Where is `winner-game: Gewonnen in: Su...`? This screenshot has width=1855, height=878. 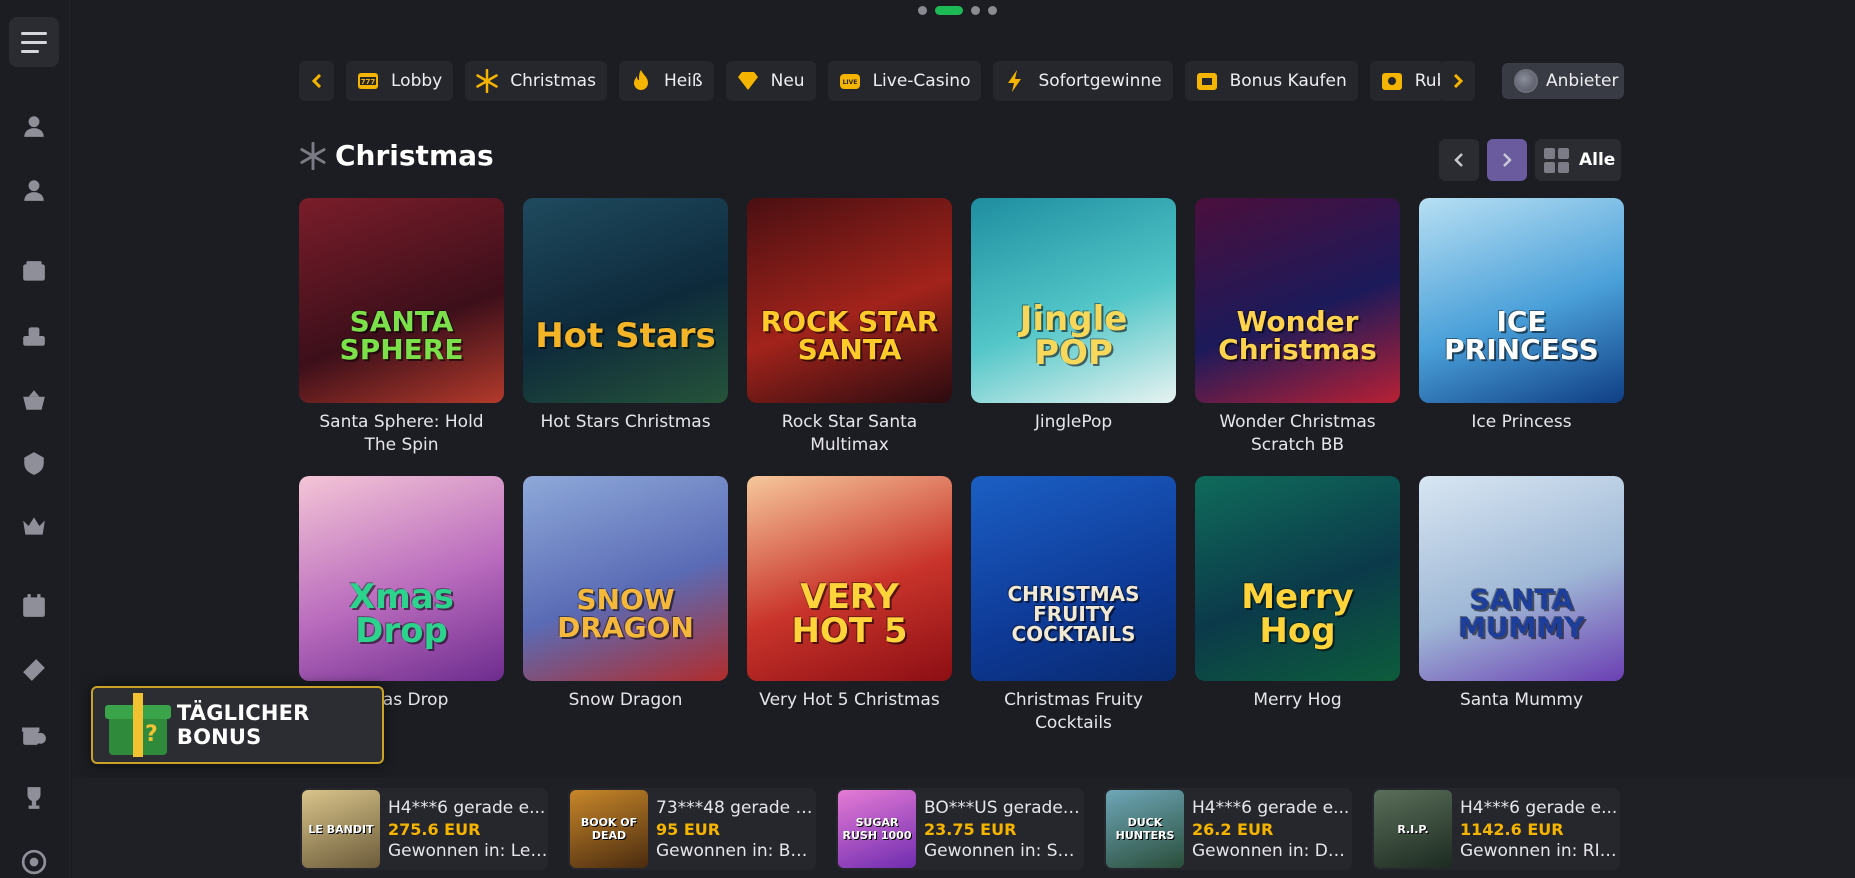 winner-game: Gewonnen in: Su... is located at coordinates (1004, 850).